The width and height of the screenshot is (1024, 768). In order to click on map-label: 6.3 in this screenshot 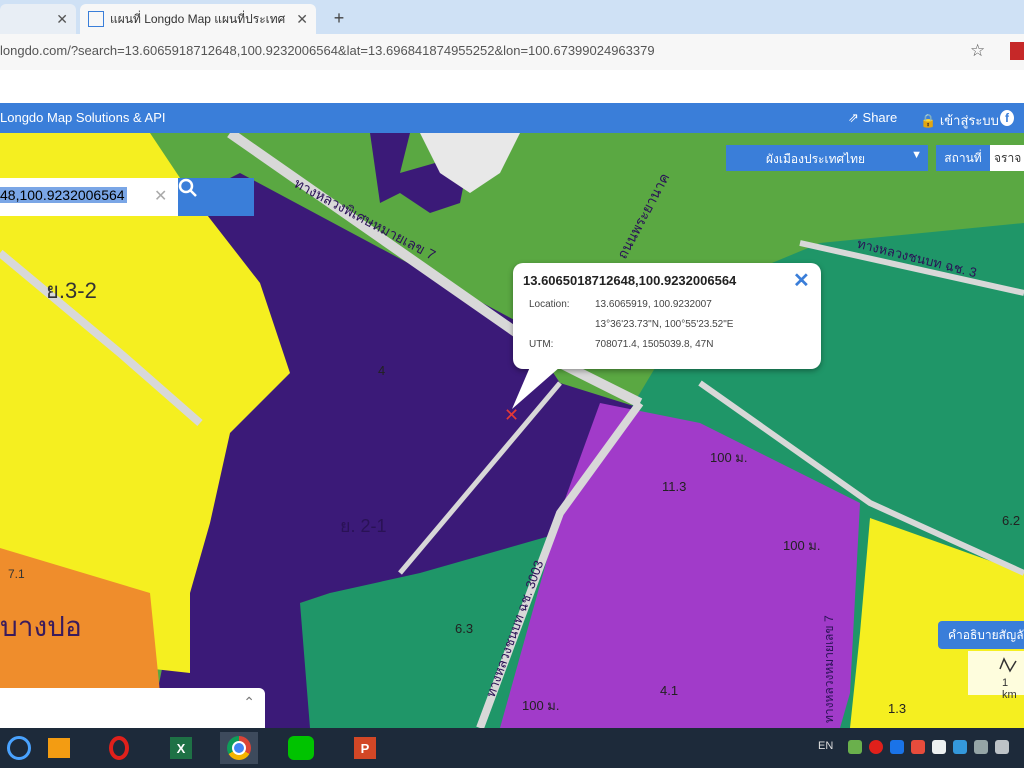, I will do `click(464, 628)`.